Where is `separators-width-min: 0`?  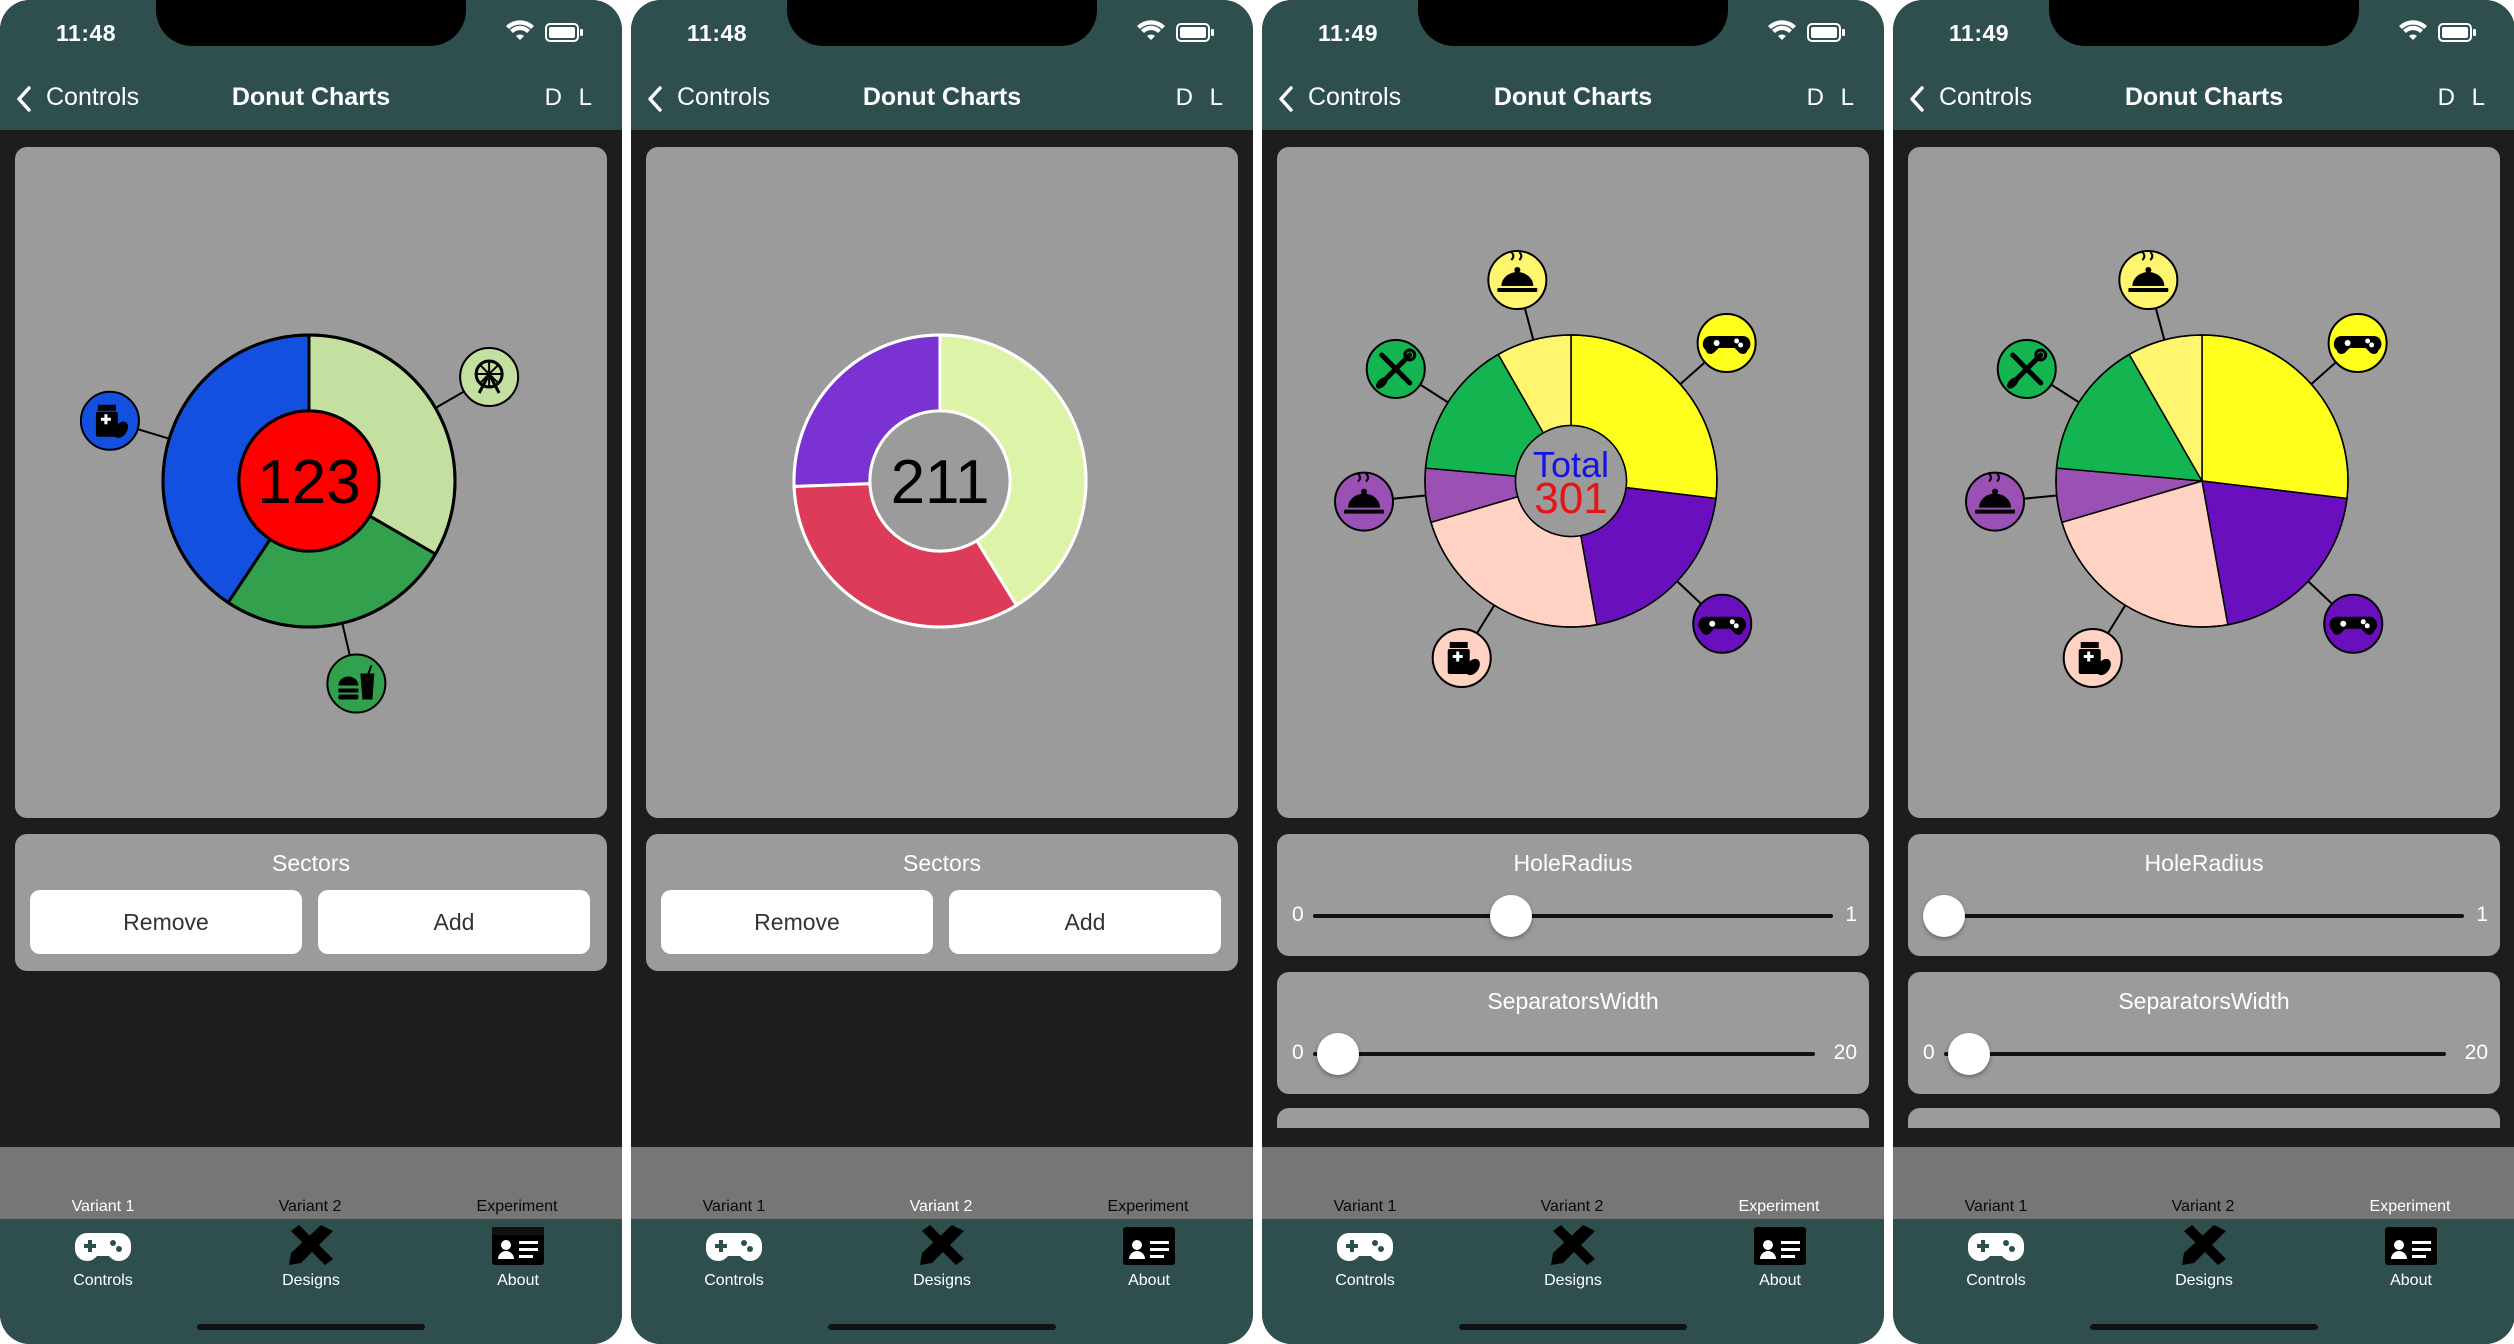 separators-width-min: 0 is located at coordinates (1298, 1052).